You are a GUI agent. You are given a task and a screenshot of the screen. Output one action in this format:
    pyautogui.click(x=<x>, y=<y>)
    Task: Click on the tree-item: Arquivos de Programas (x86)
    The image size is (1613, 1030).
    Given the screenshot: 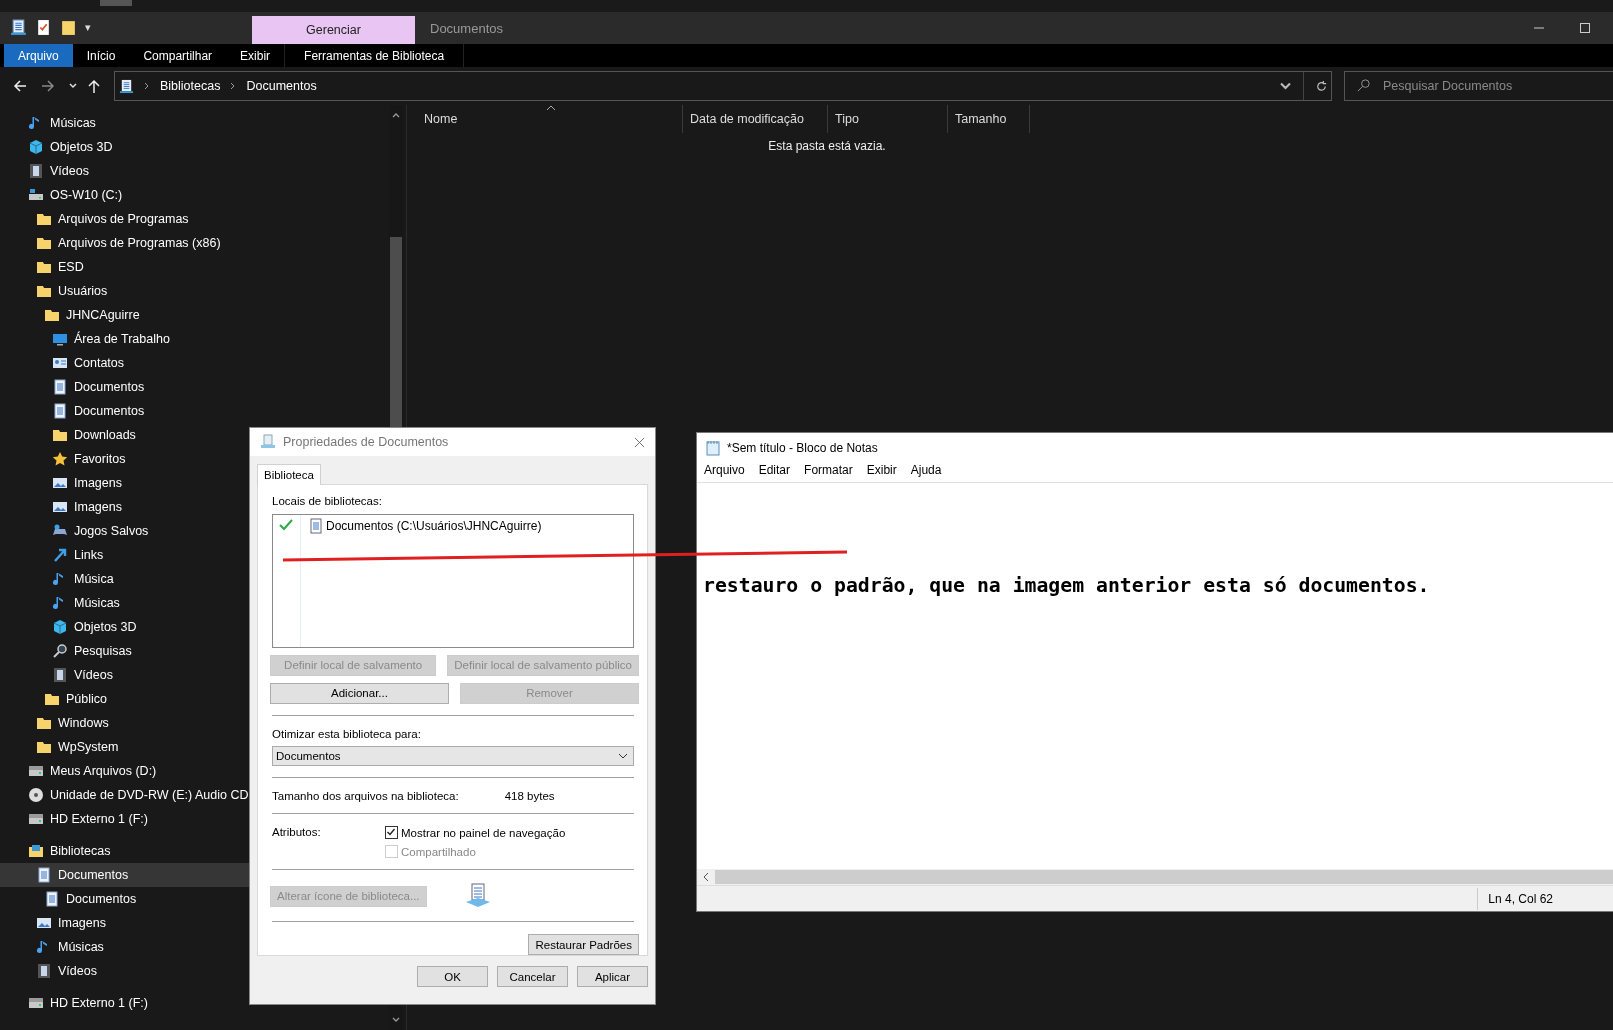 What is the action you would take?
    pyautogui.click(x=194, y=243)
    